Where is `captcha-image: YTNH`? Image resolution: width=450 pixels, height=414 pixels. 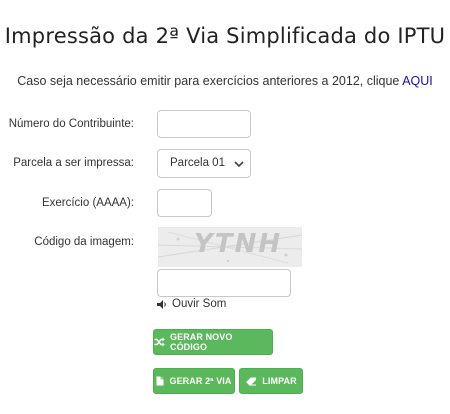 captcha-image: YTNH is located at coordinates (230, 247).